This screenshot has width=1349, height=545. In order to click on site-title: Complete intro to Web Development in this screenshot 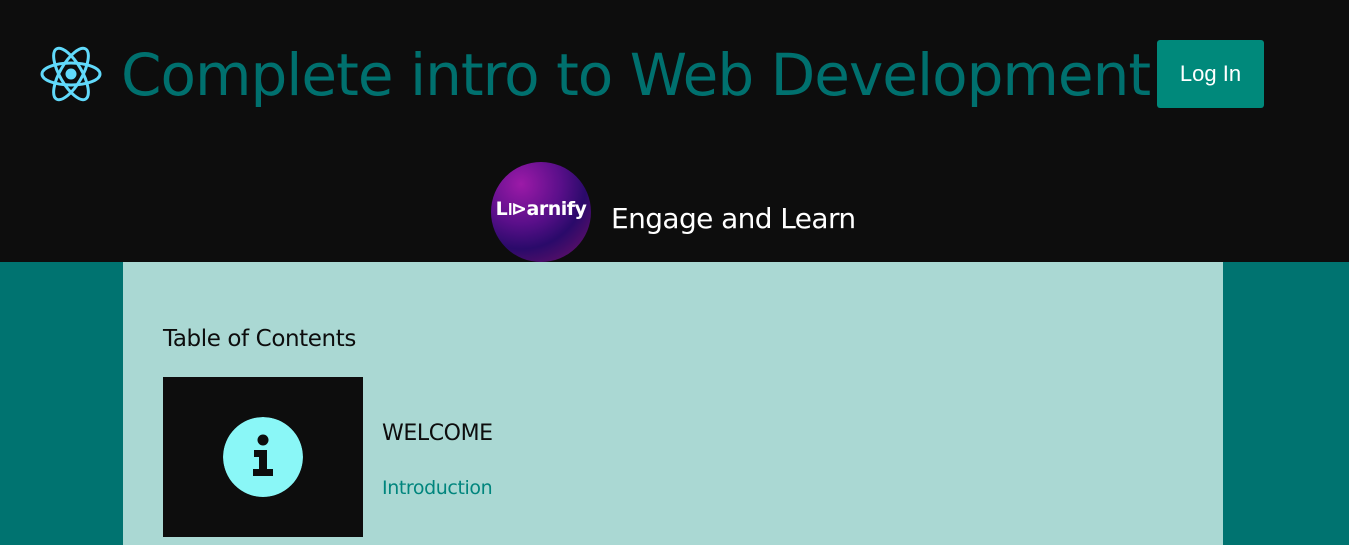, I will do `click(636, 75)`.